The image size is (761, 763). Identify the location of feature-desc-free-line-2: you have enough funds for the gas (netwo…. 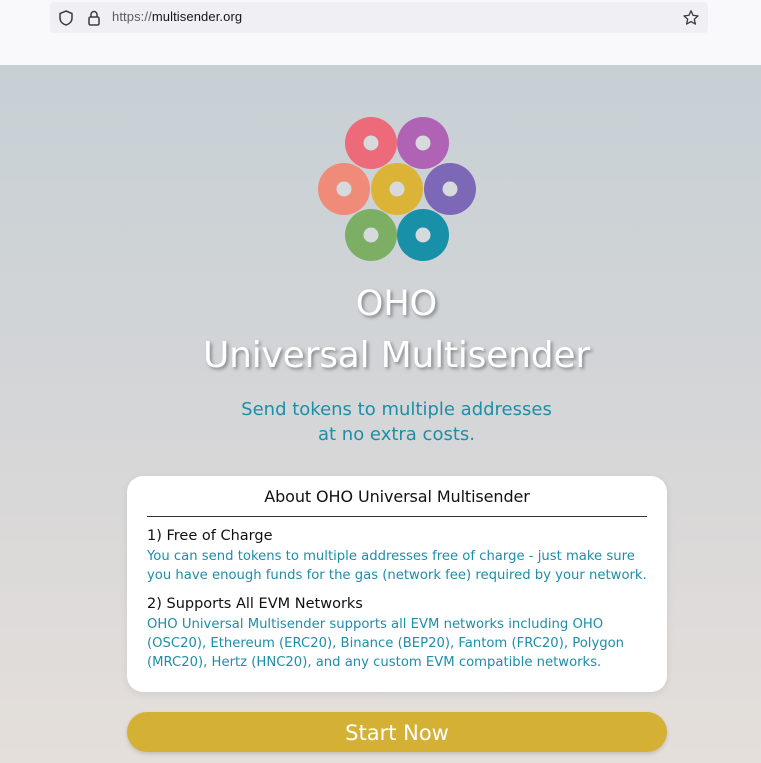
(397, 575).